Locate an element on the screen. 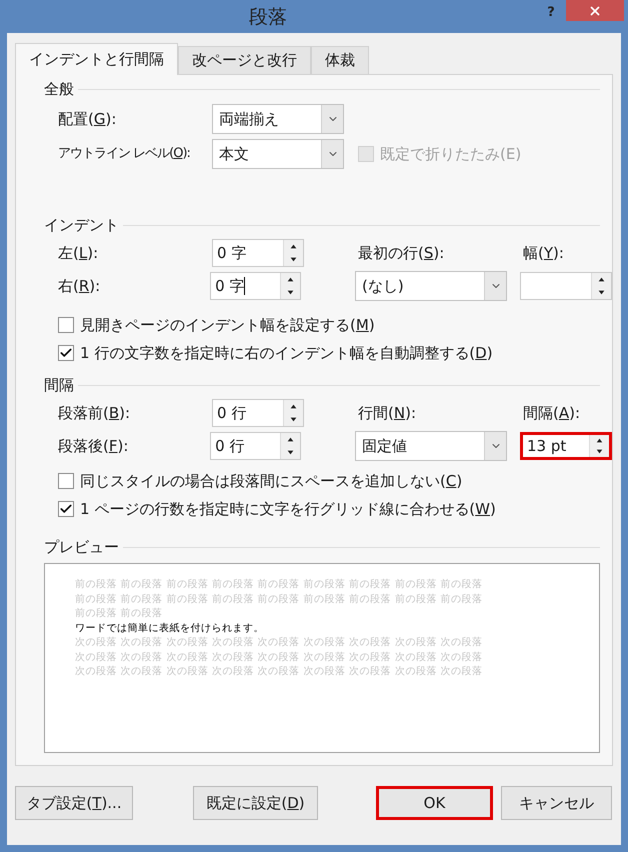  field-label: 配置(G): is located at coordinates (87, 119).